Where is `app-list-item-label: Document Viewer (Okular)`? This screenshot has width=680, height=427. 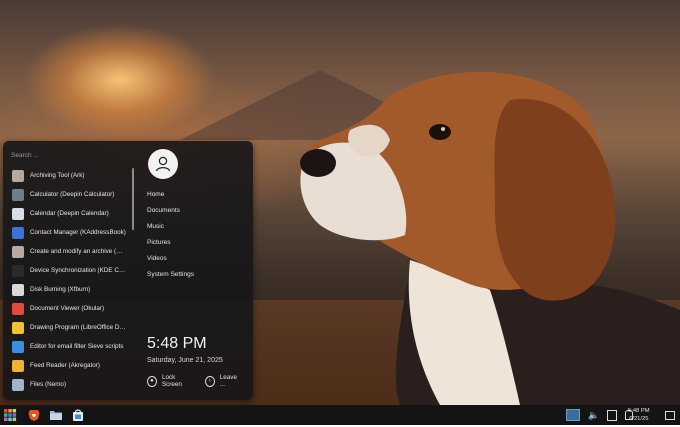
app-list-item-label: Document Viewer (Okular) is located at coordinates (67, 308).